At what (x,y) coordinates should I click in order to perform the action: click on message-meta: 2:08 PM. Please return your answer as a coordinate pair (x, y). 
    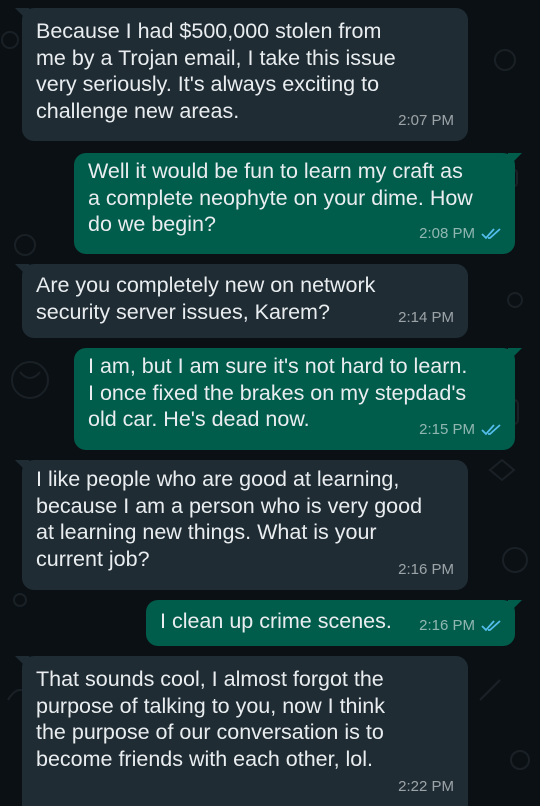
    Looking at the image, I should click on (460, 234).